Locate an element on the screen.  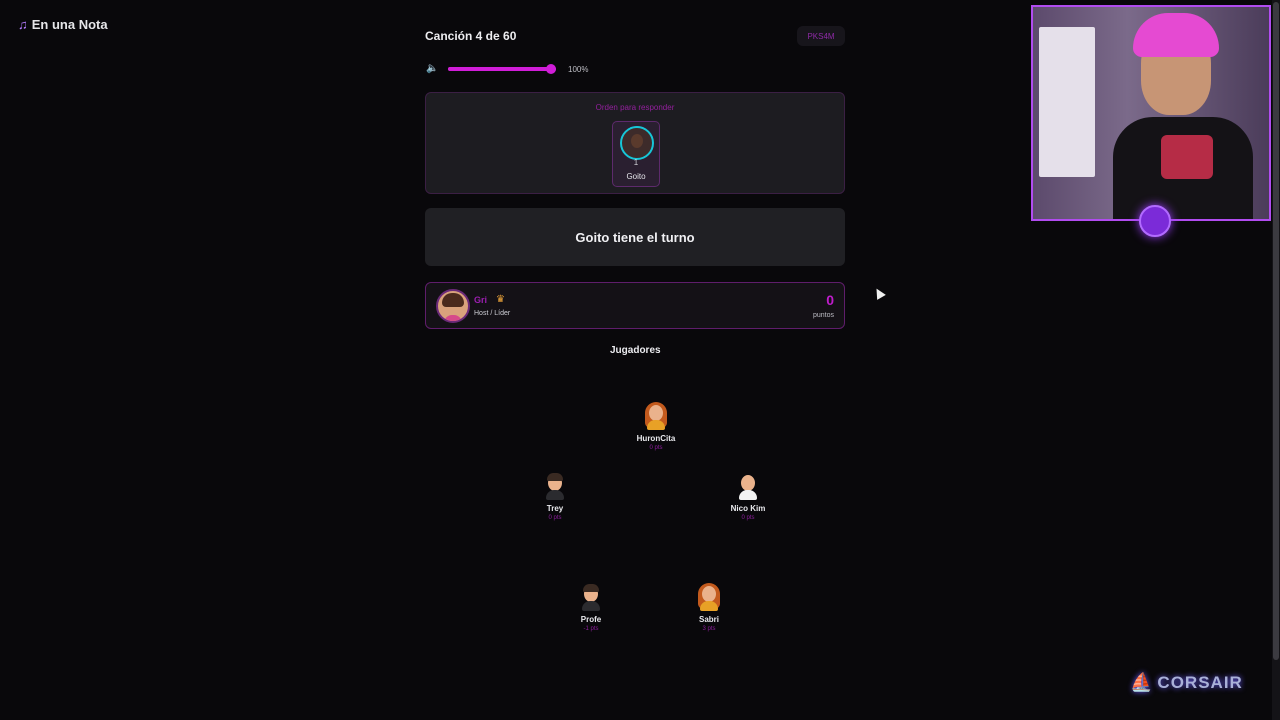
order-player-name: Goito is located at coordinates (636, 176).